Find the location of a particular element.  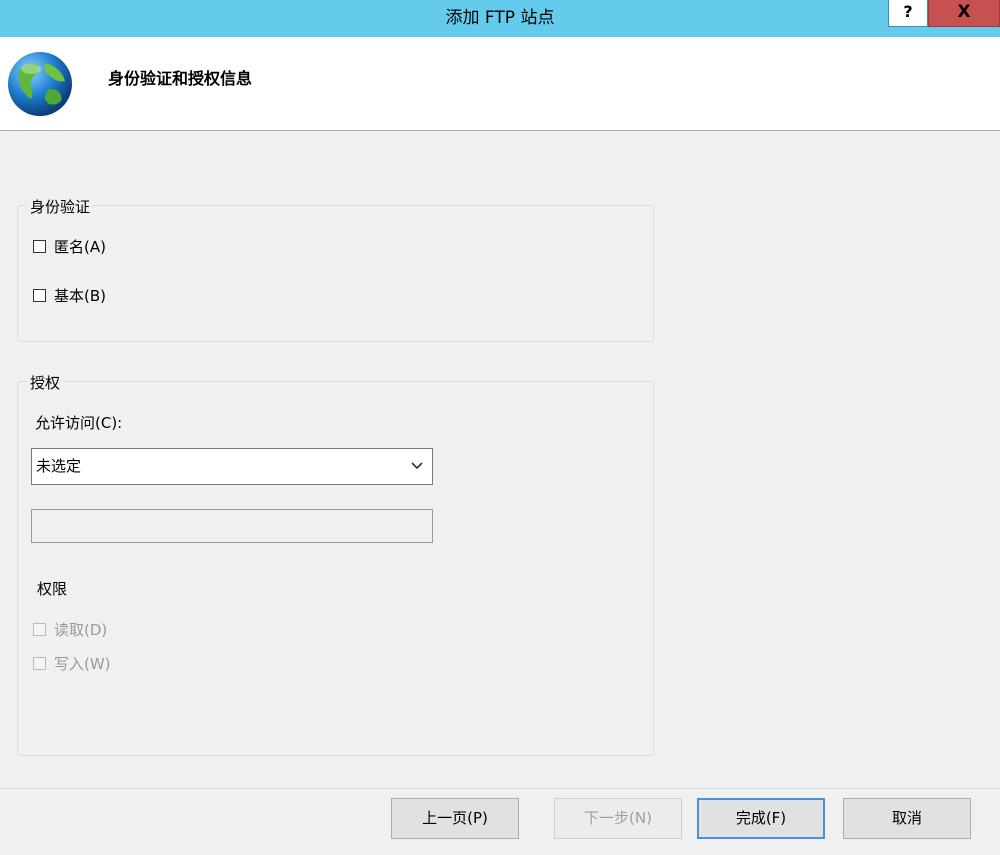

write-checkbox-row: 写入(W) is located at coordinates (72, 663).